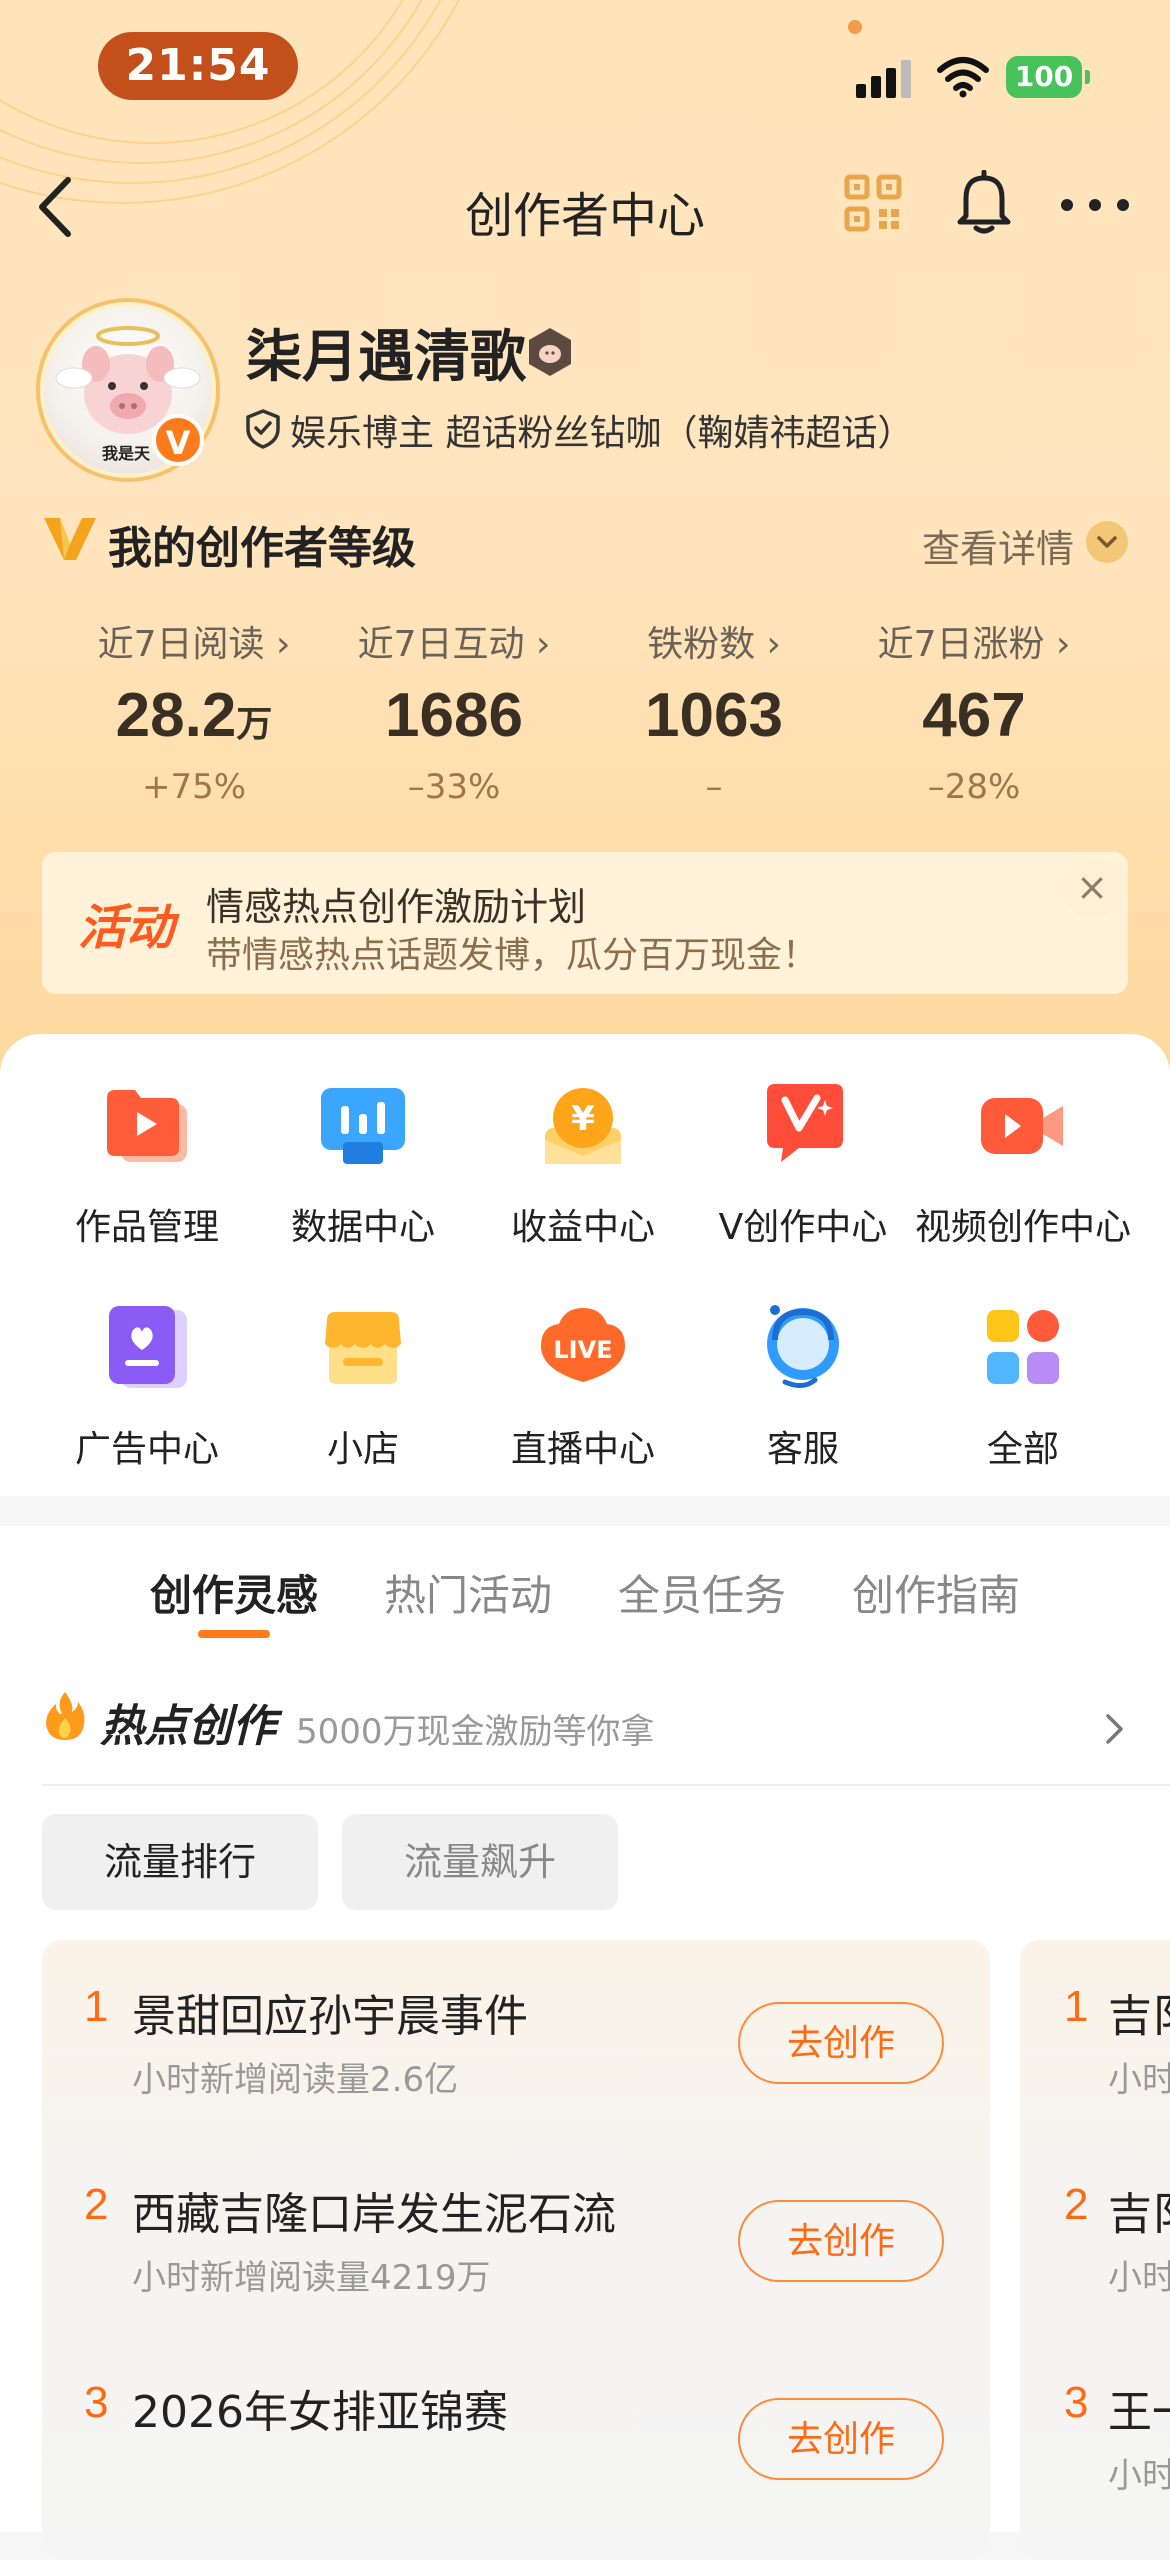  Describe the element at coordinates (234, 1592) in the screenshot. I see `tab-inspiration: 创作灵感` at that location.